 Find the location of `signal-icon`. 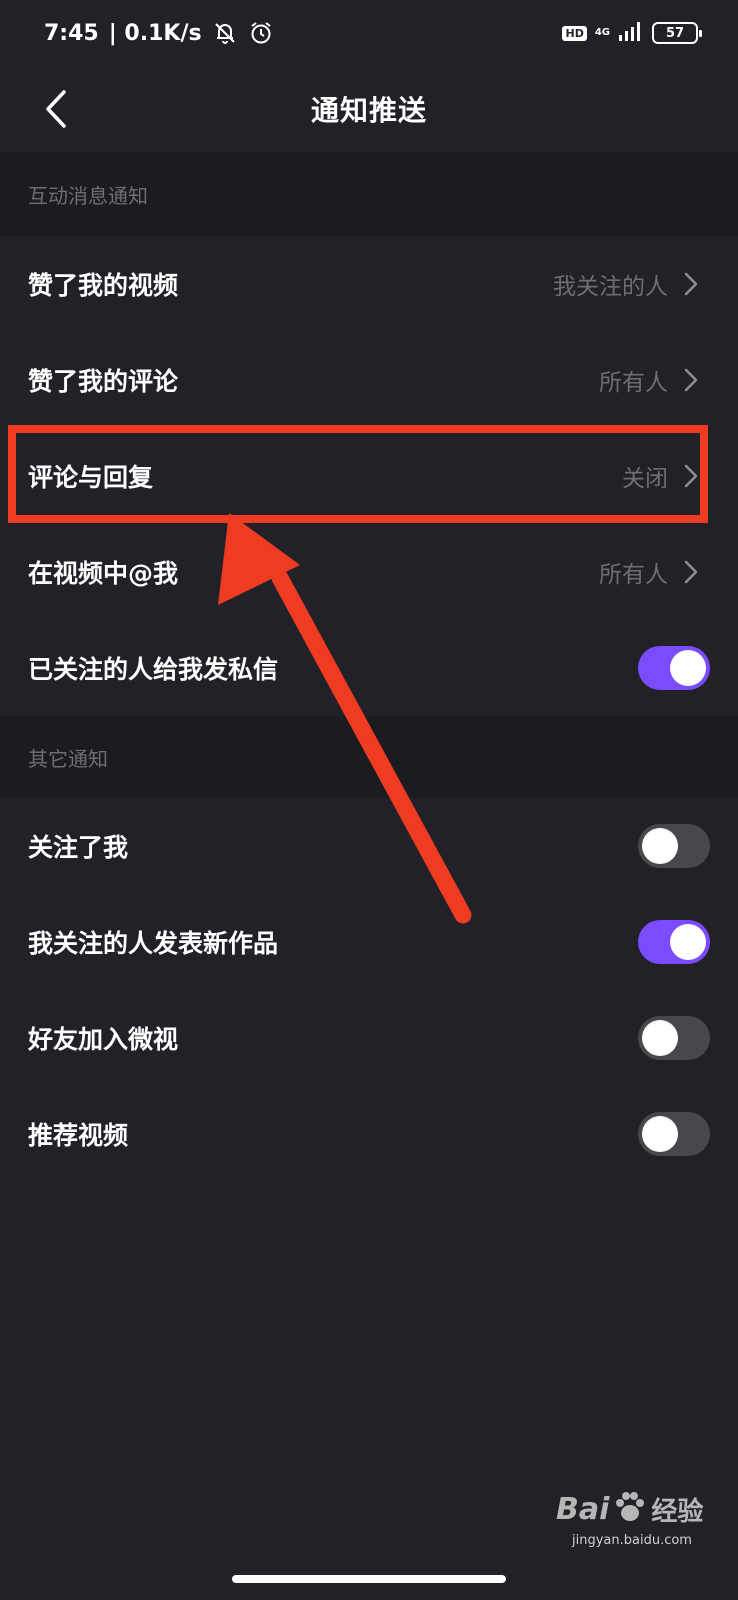

signal-icon is located at coordinates (631, 33).